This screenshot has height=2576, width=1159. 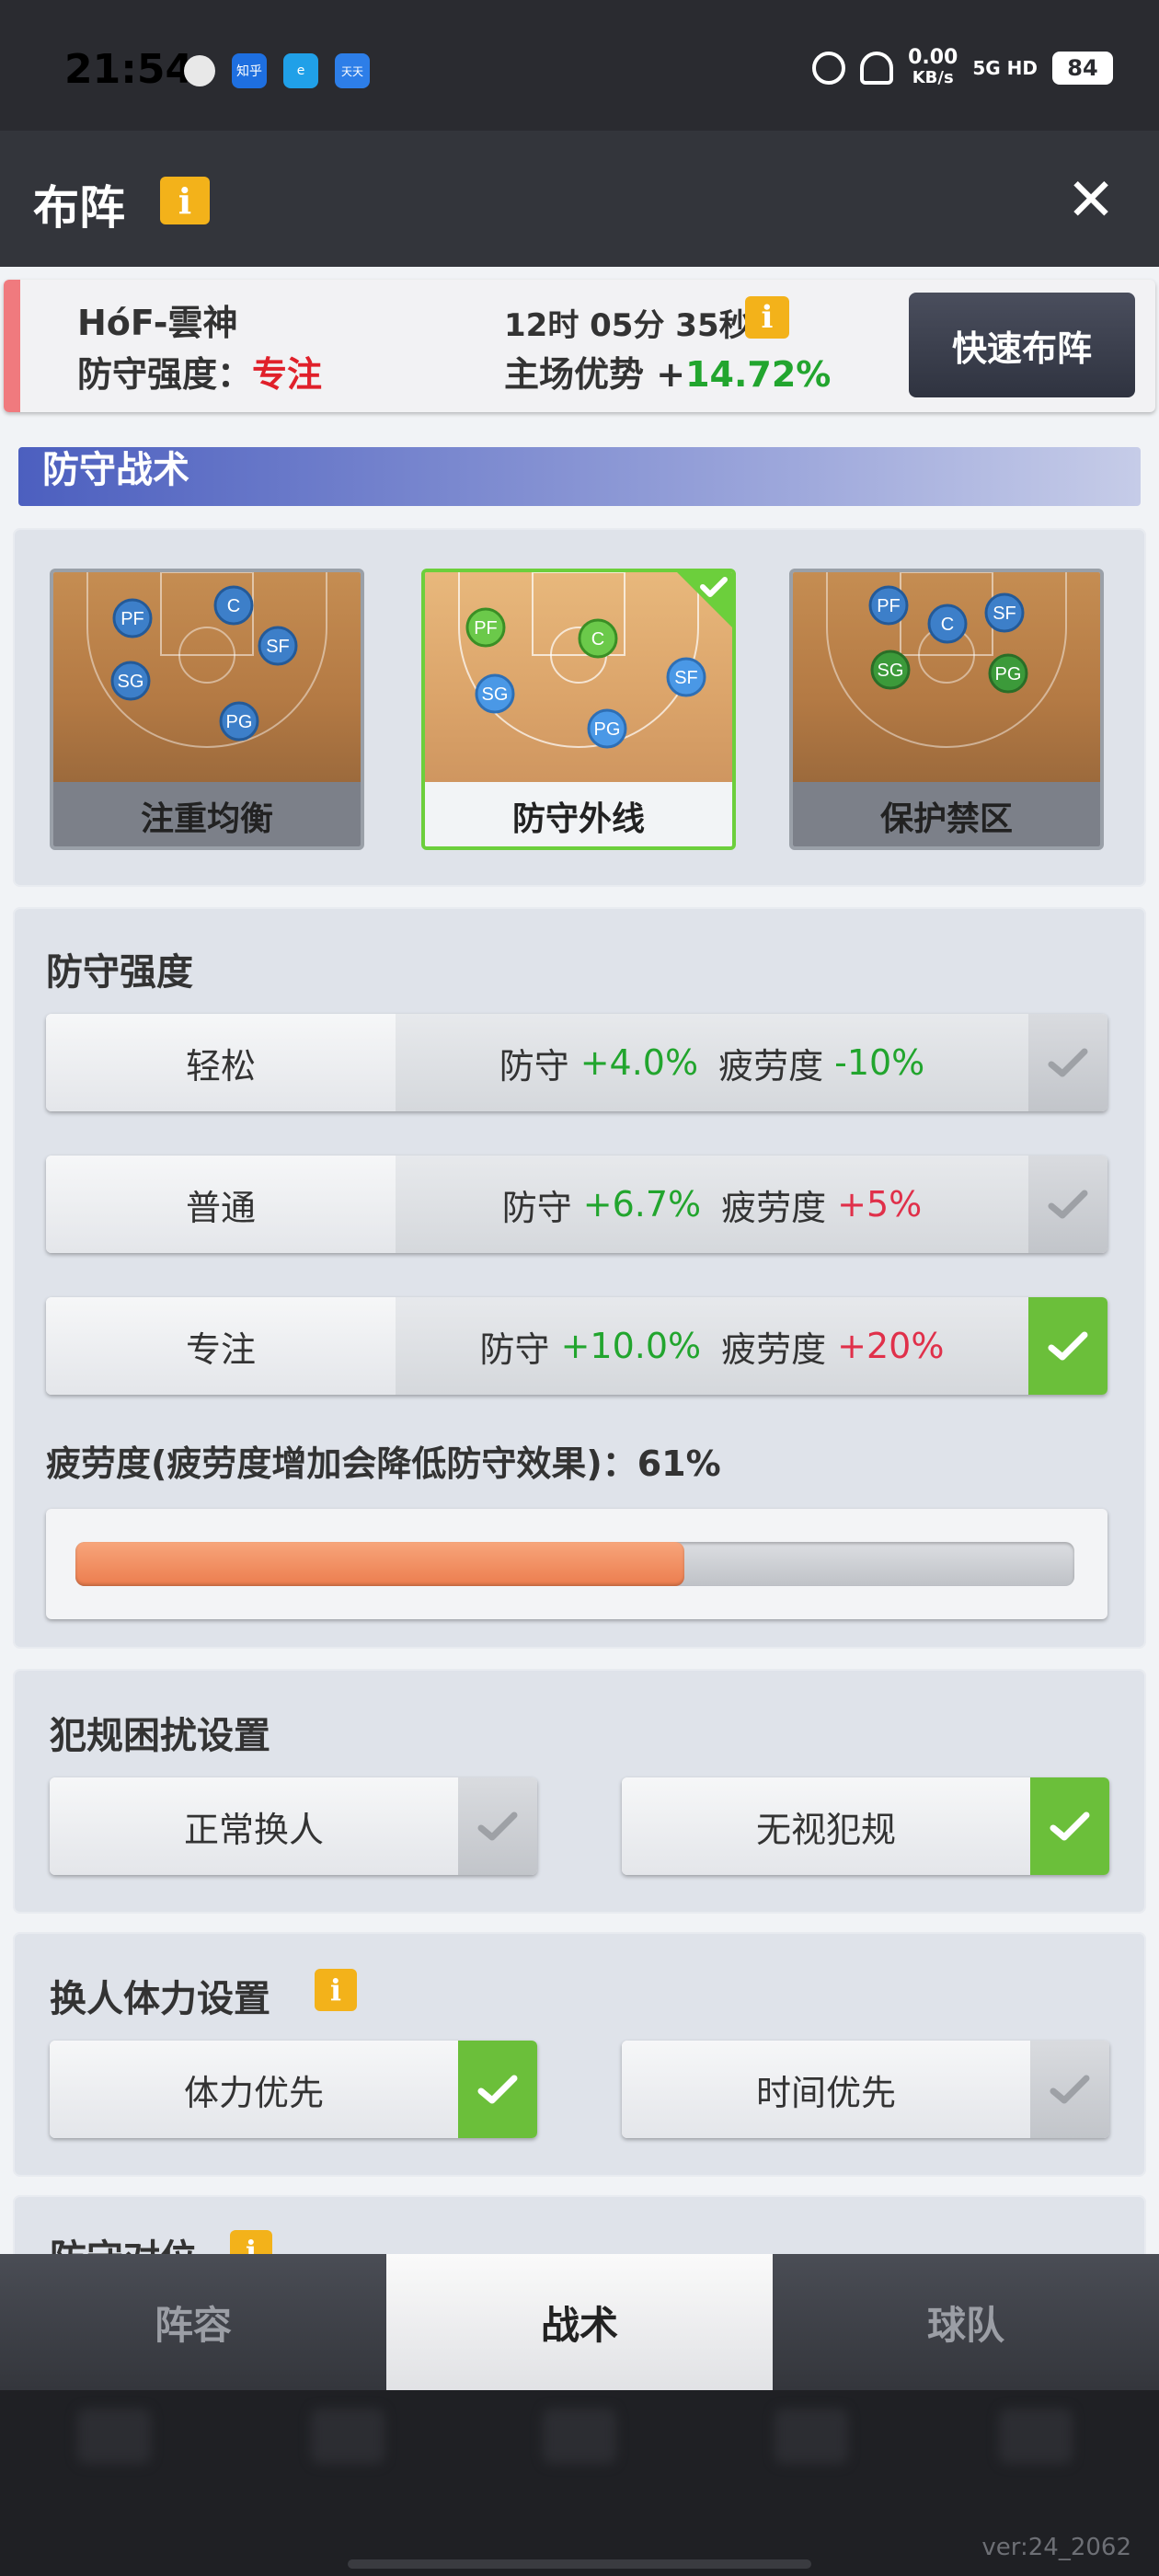 I want to click on foul-option-normal-sub: 正常换人, so click(x=293, y=1826).